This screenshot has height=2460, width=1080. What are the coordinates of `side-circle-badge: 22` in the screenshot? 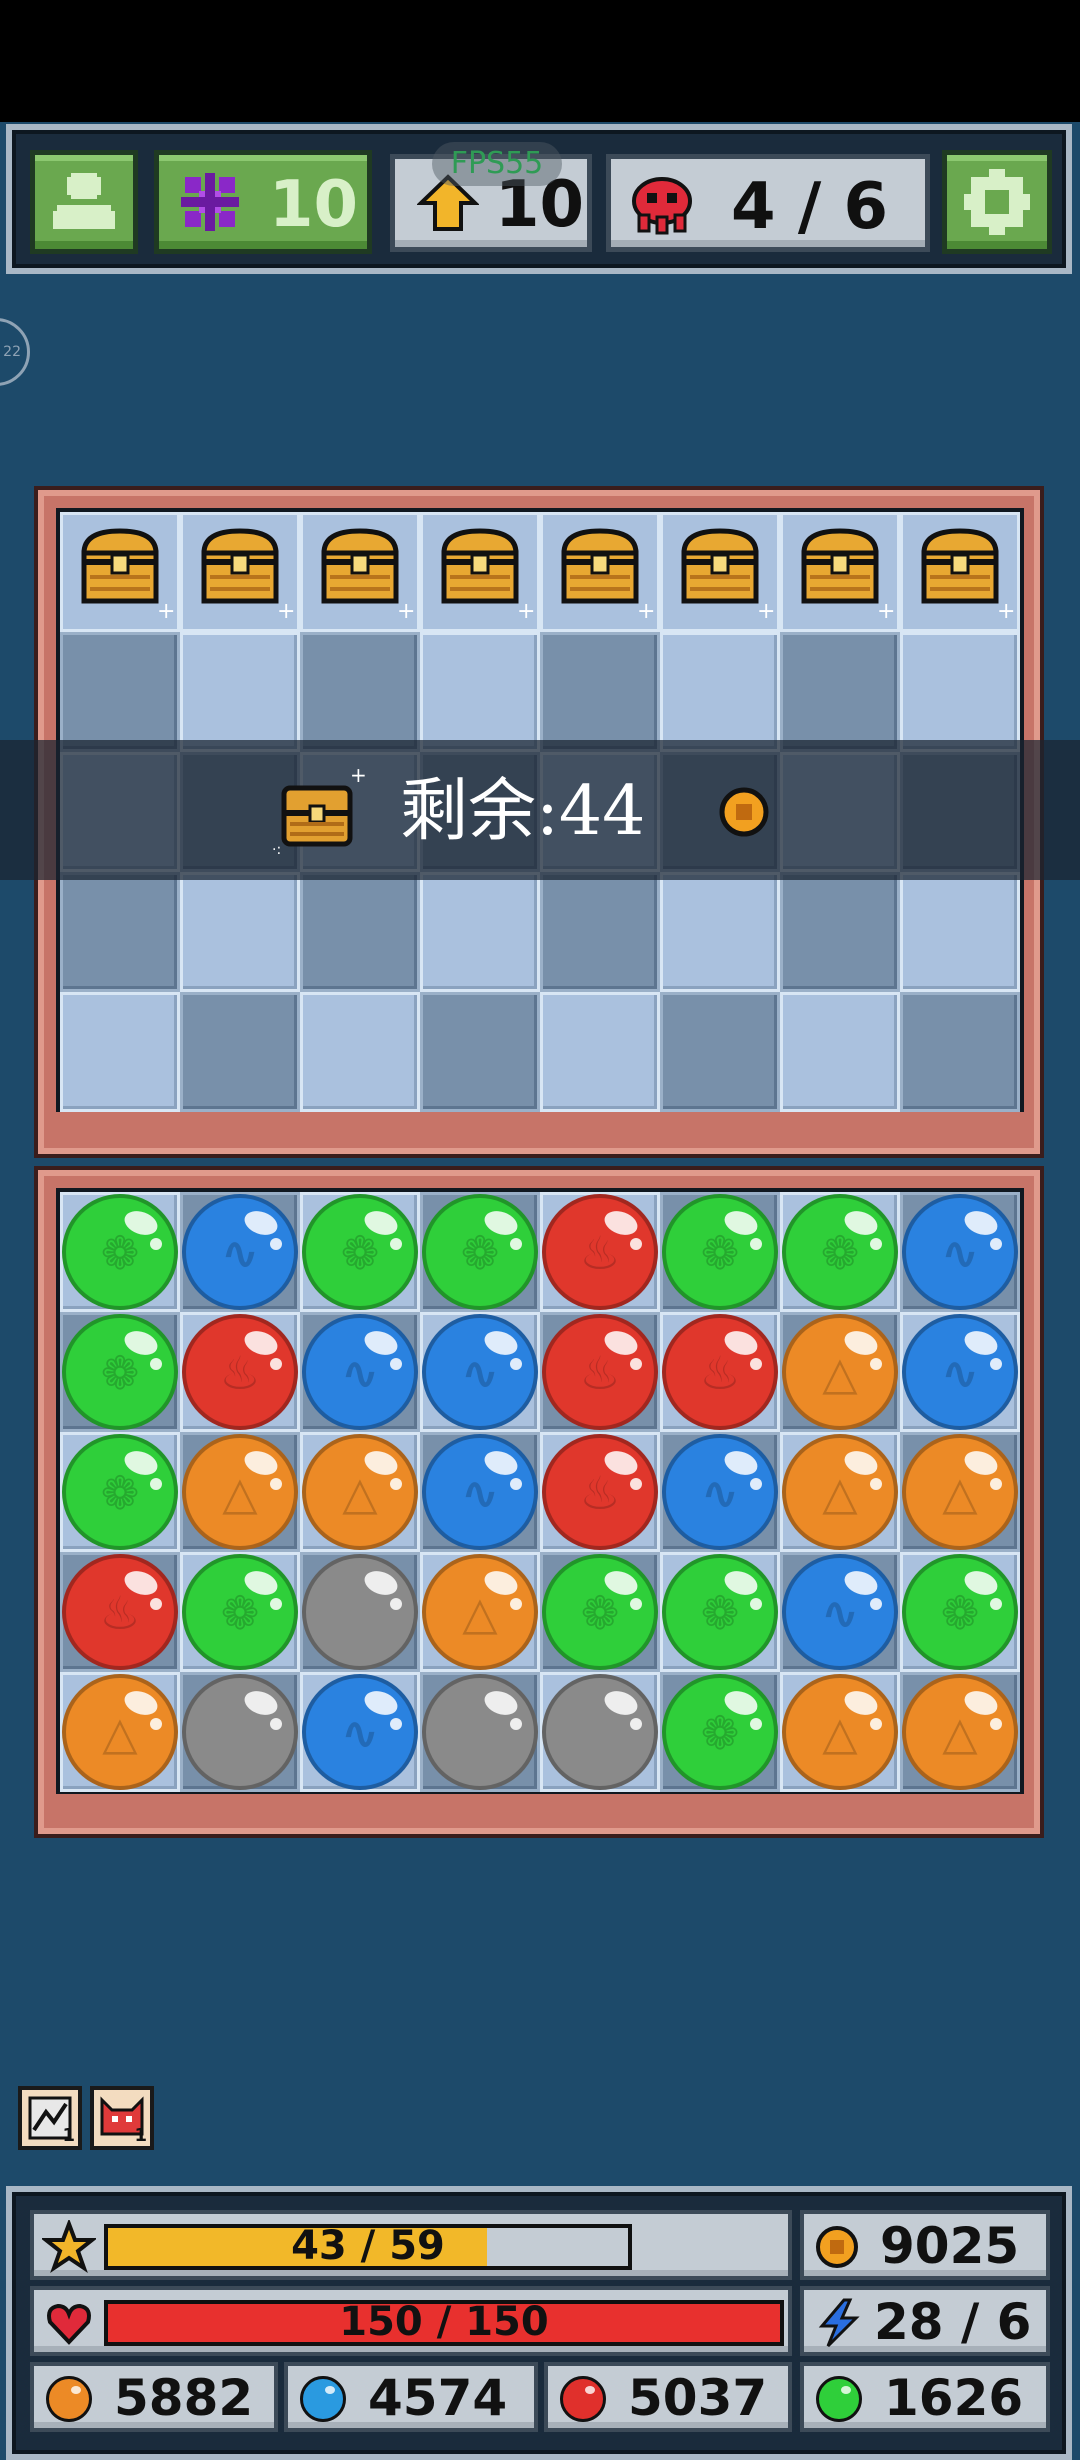 It's located at (15, 352).